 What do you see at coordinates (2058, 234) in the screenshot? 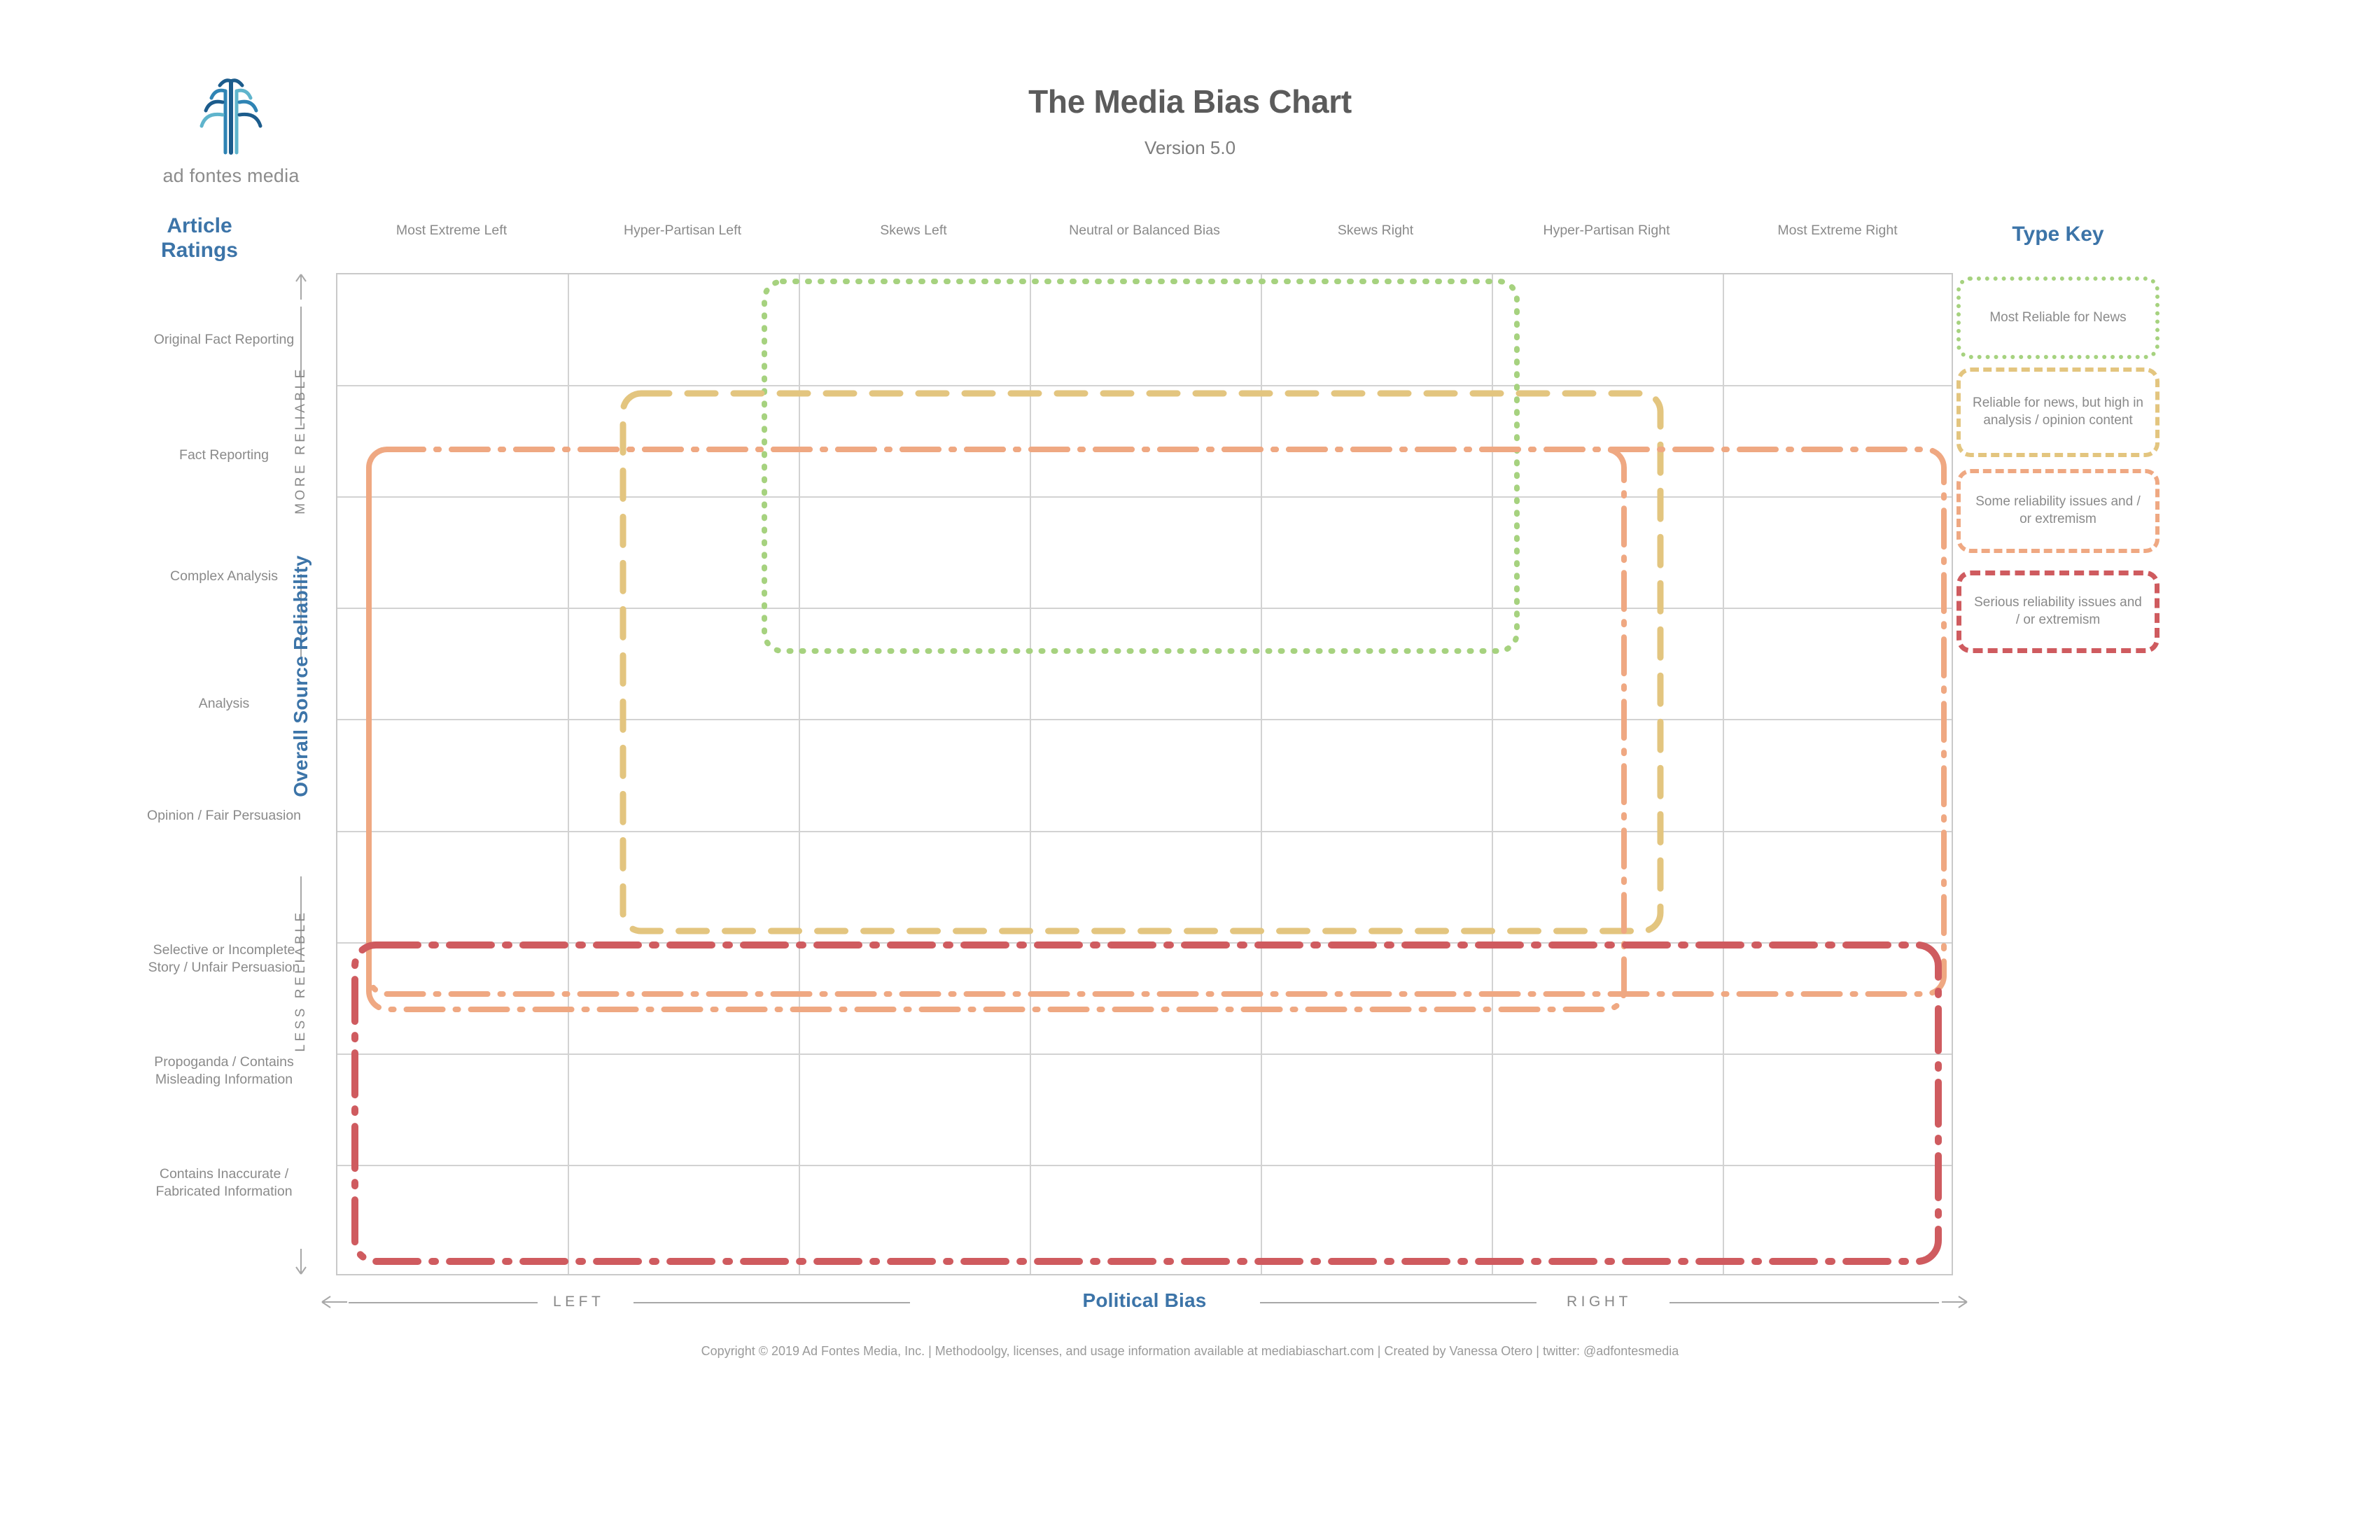
I see `type-key-heading: Type Key` at bounding box center [2058, 234].